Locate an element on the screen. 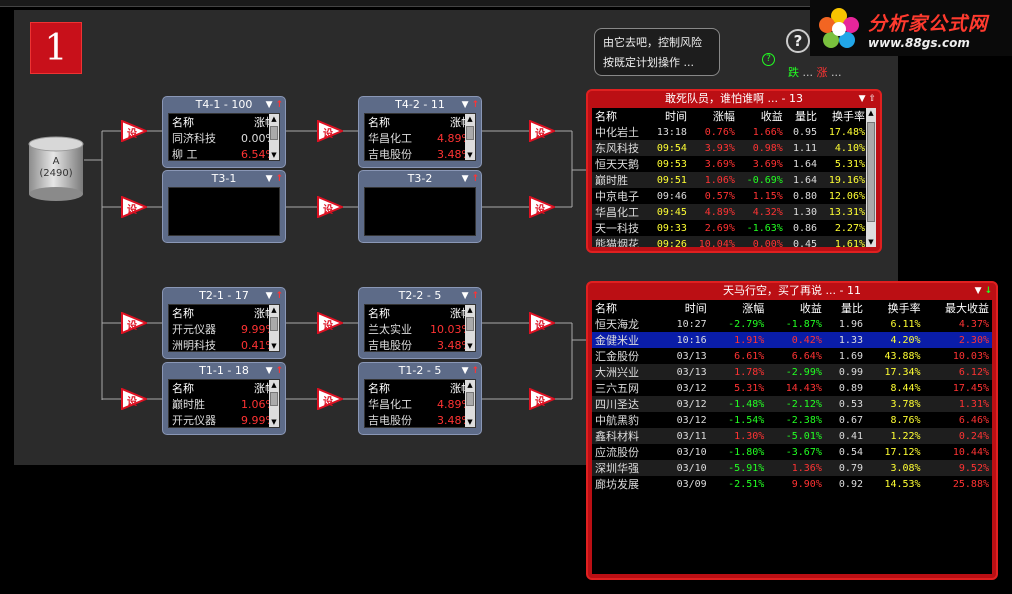  table-row: 大洲兴业 03/13 1.78% -2.99% 0.99 17.34% 6.12% is located at coordinates (792, 372).